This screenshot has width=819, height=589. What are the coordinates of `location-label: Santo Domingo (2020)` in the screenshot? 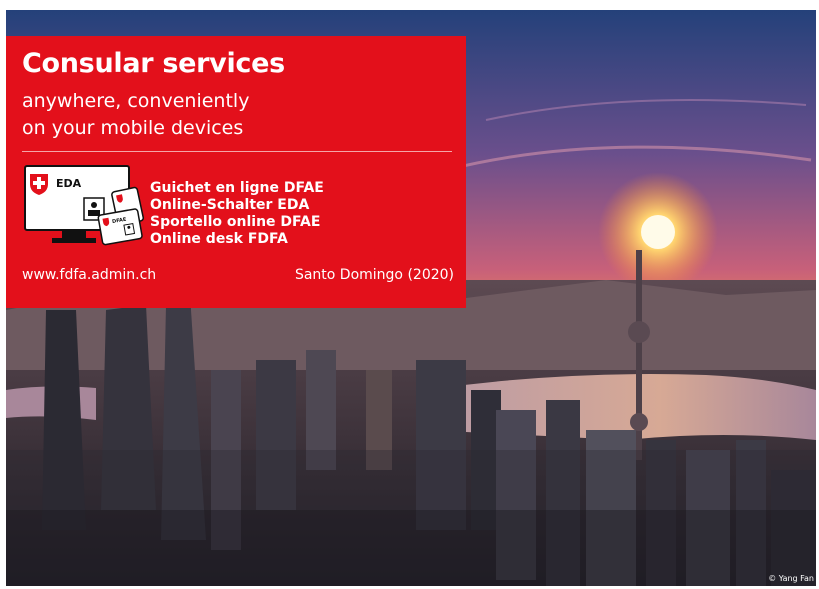 It's located at (374, 275).